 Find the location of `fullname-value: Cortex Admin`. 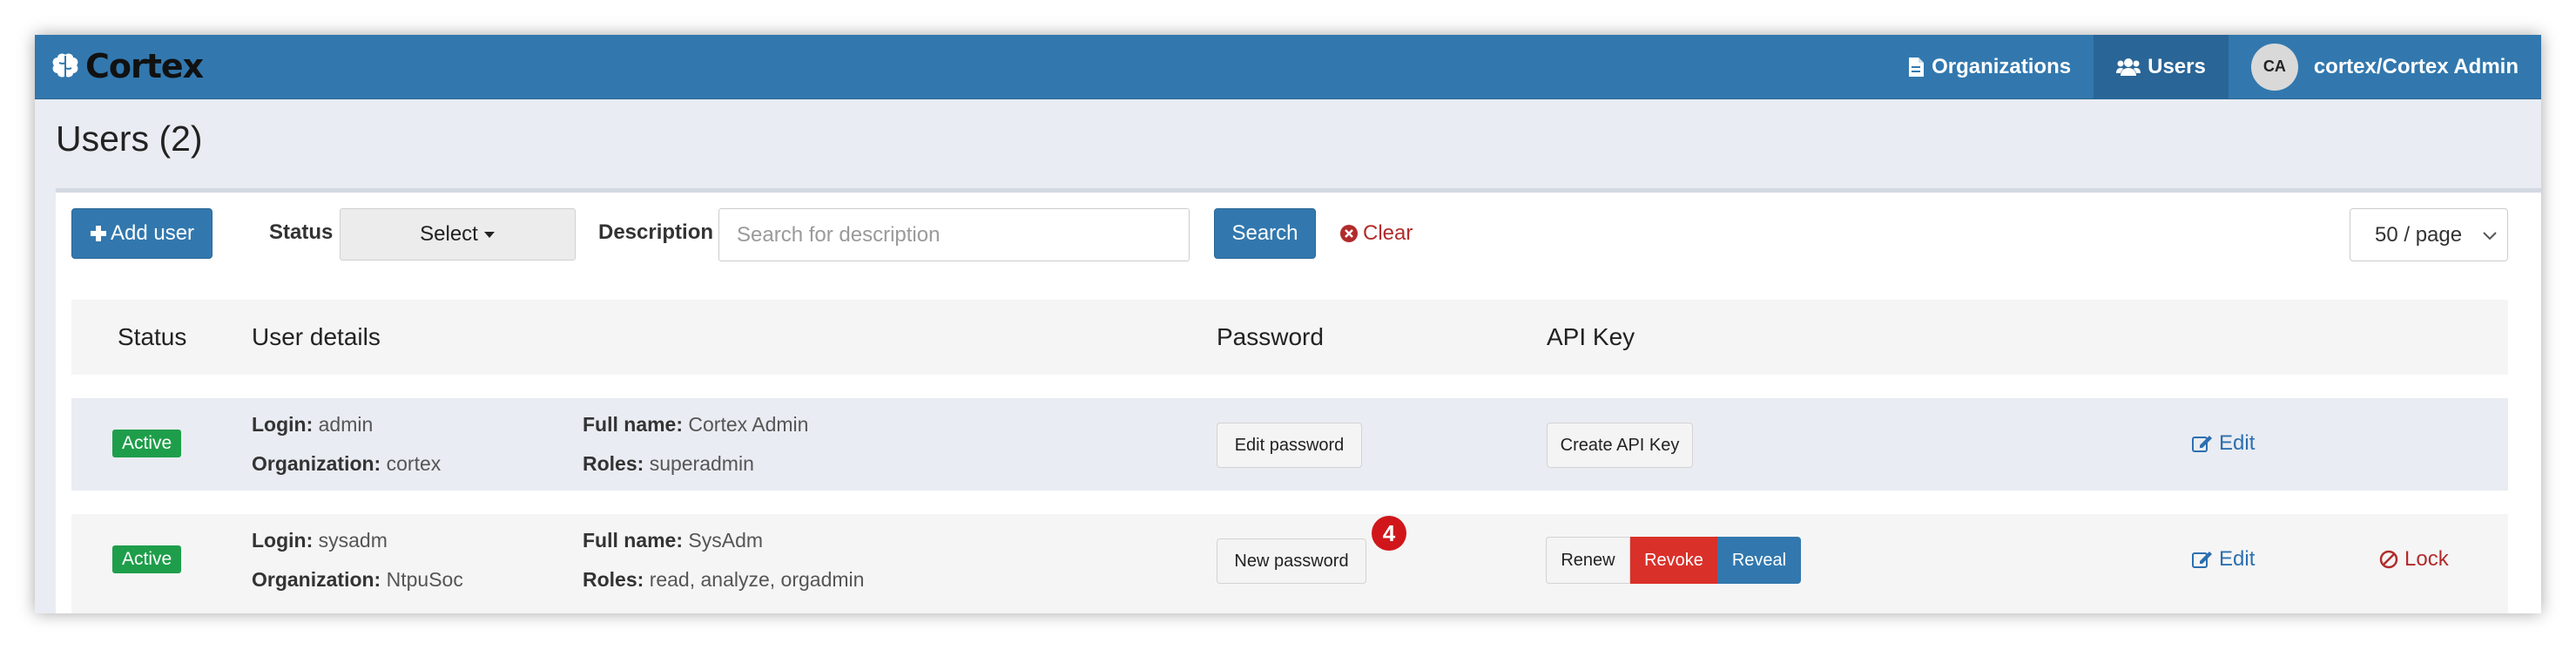

fullname-value: Cortex Admin is located at coordinates (748, 425).